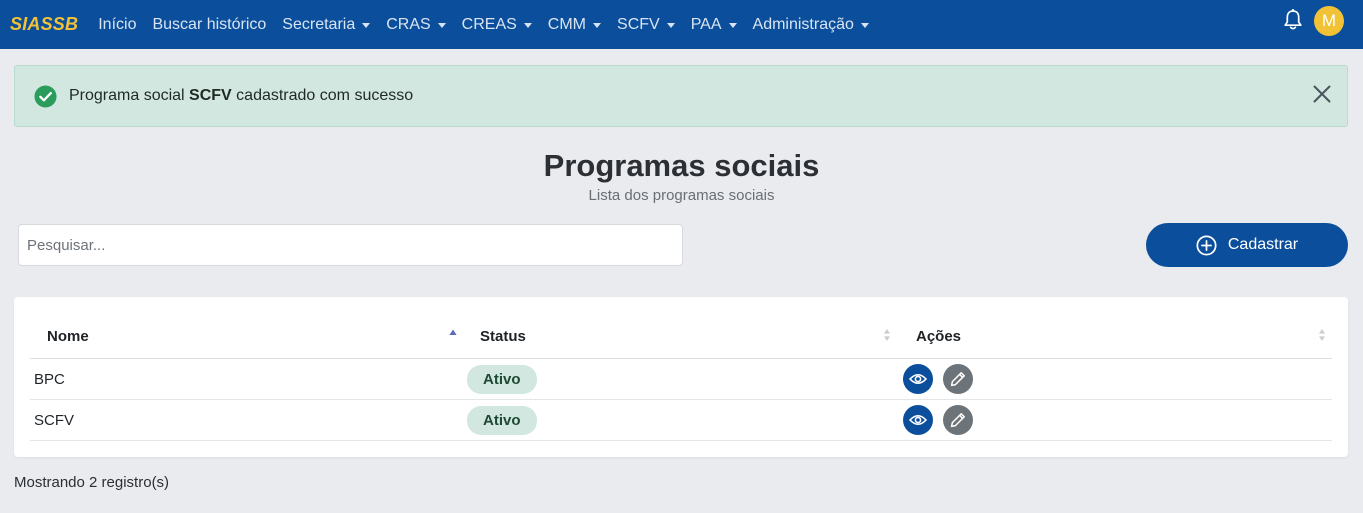 The width and height of the screenshot is (1363, 513). I want to click on nav-item-paa: PAA, so click(714, 25).